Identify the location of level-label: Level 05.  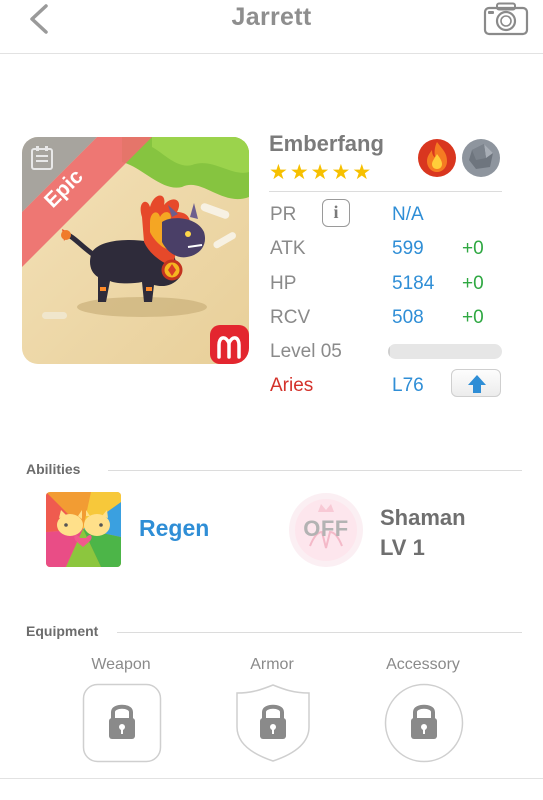
(306, 351).